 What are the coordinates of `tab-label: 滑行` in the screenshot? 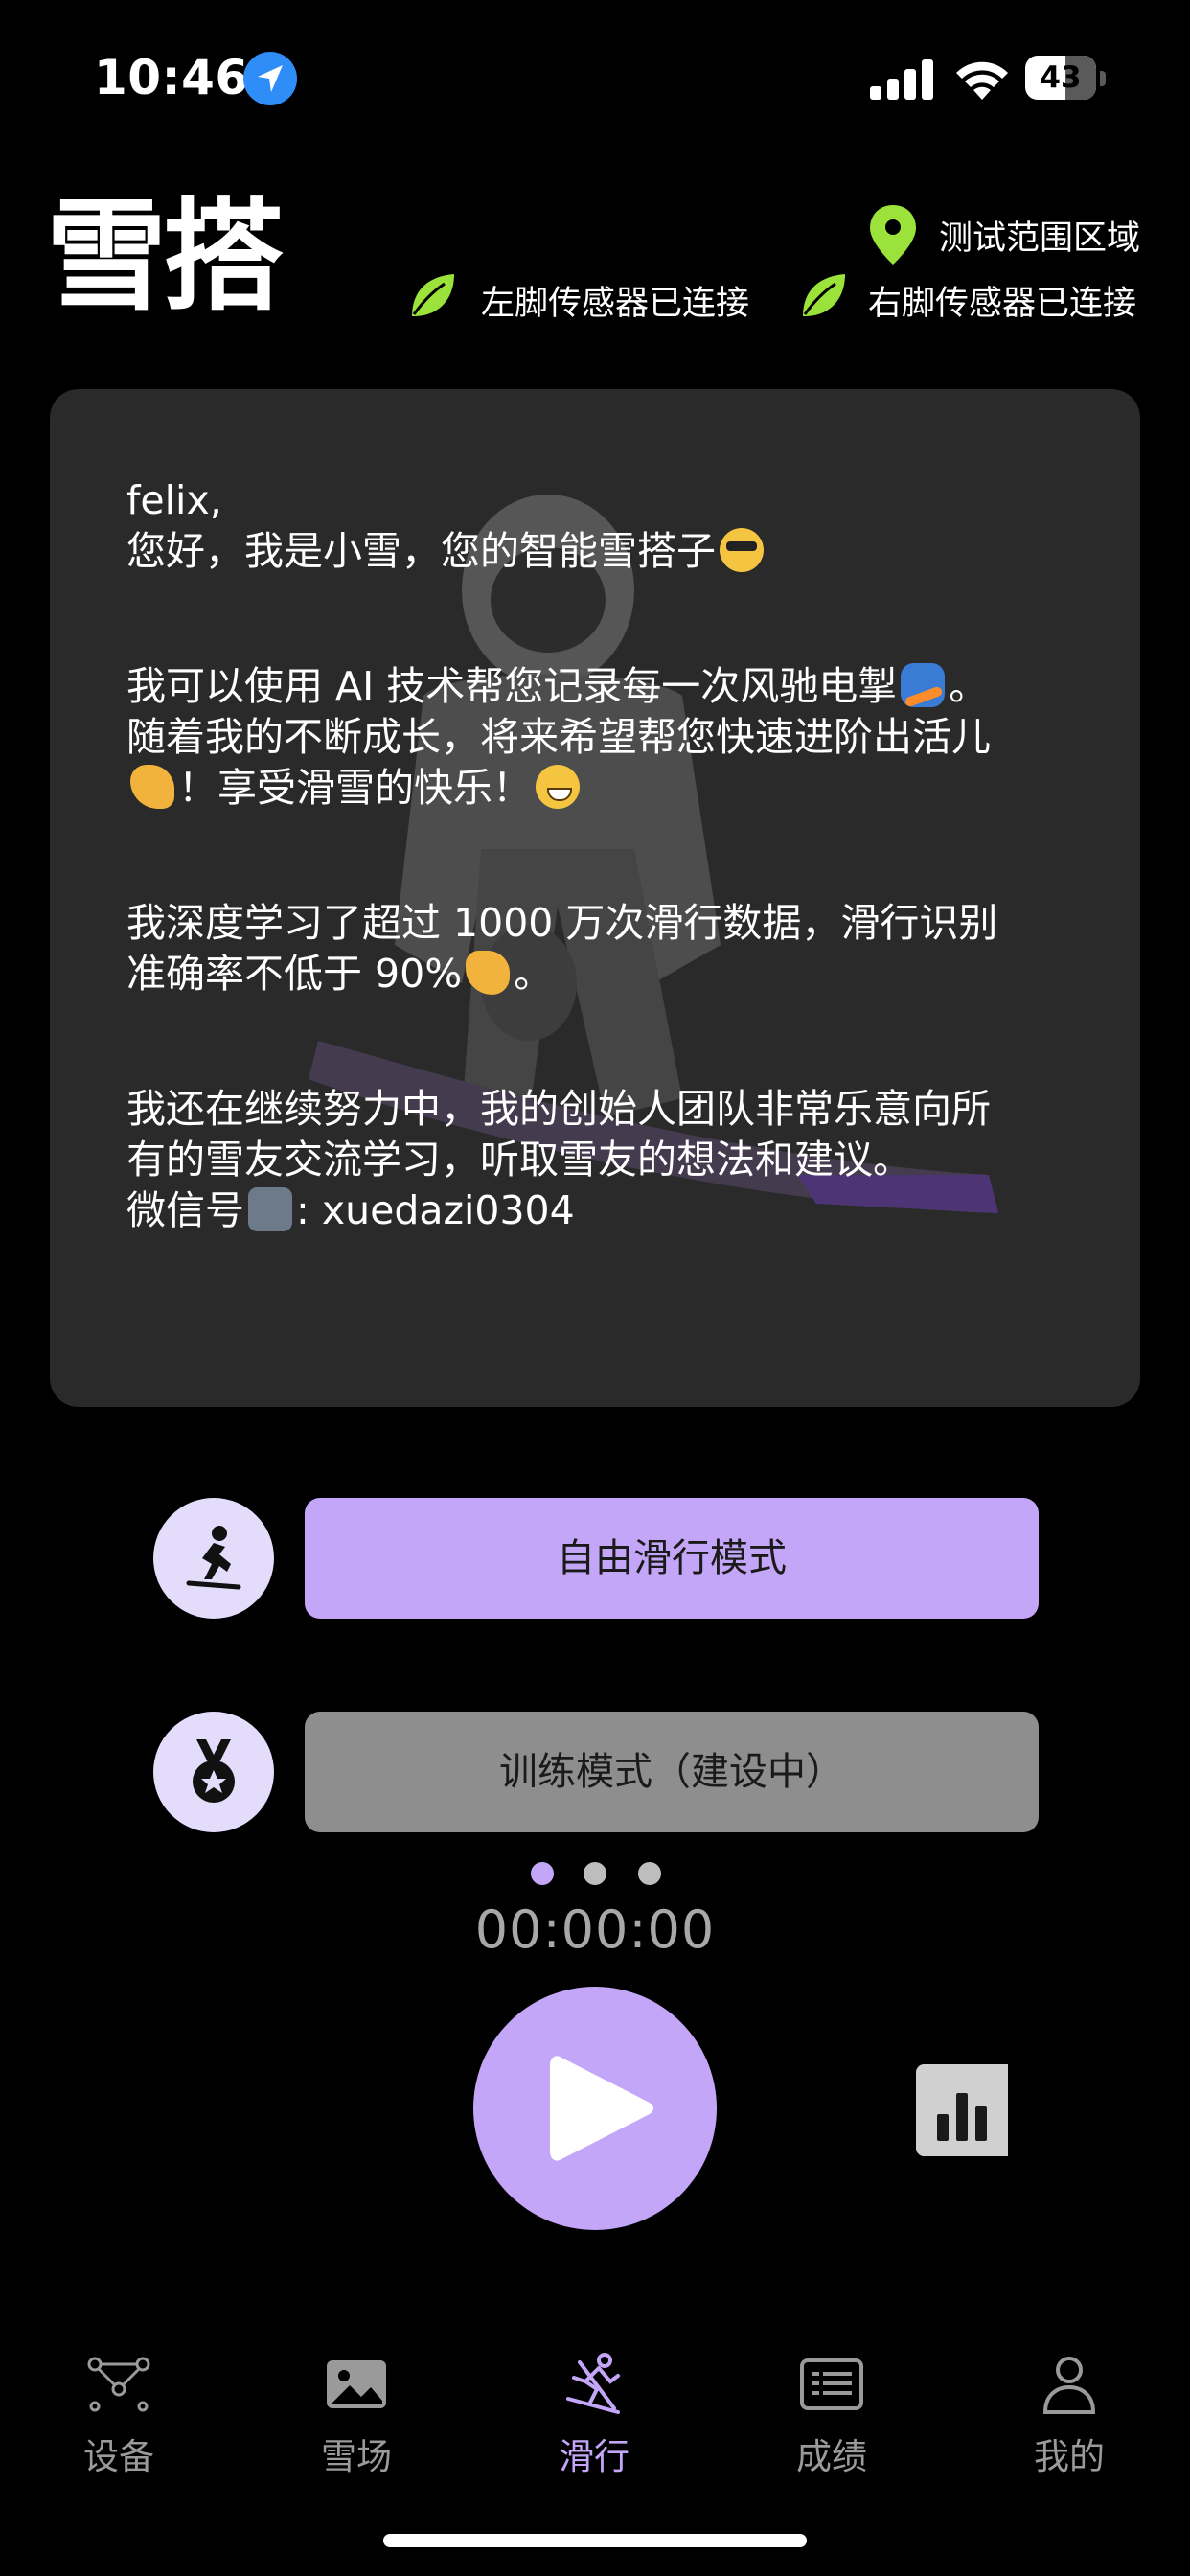 It's located at (594, 2456).